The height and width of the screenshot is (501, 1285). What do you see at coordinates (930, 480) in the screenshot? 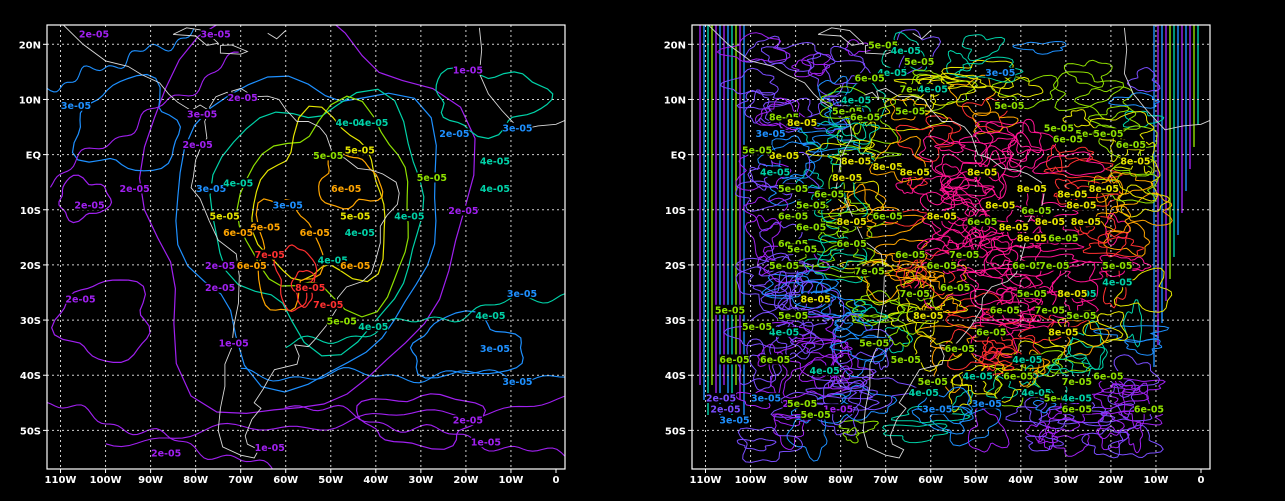
I see `x-tick-label: 60W` at bounding box center [930, 480].